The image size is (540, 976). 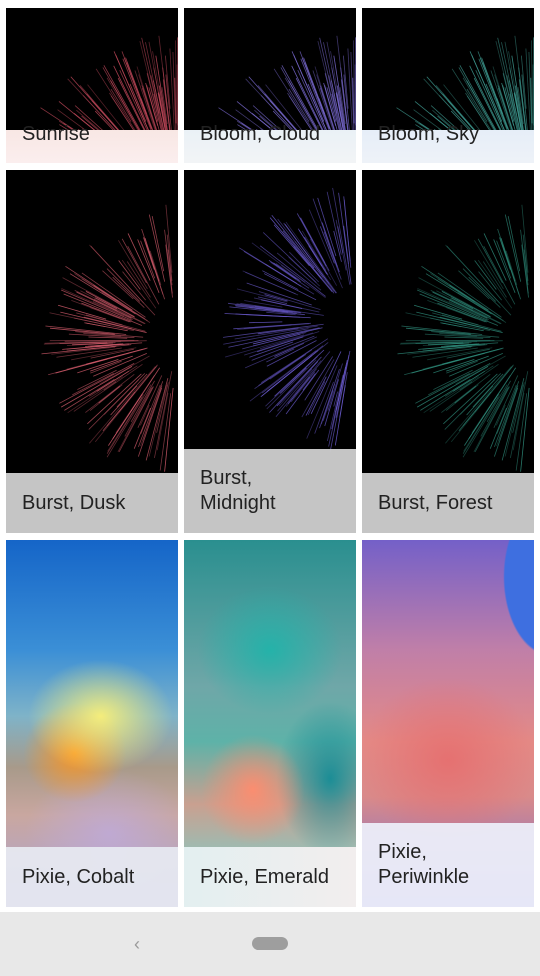 I want to click on home-pill-icon, so click(x=270, y=943).